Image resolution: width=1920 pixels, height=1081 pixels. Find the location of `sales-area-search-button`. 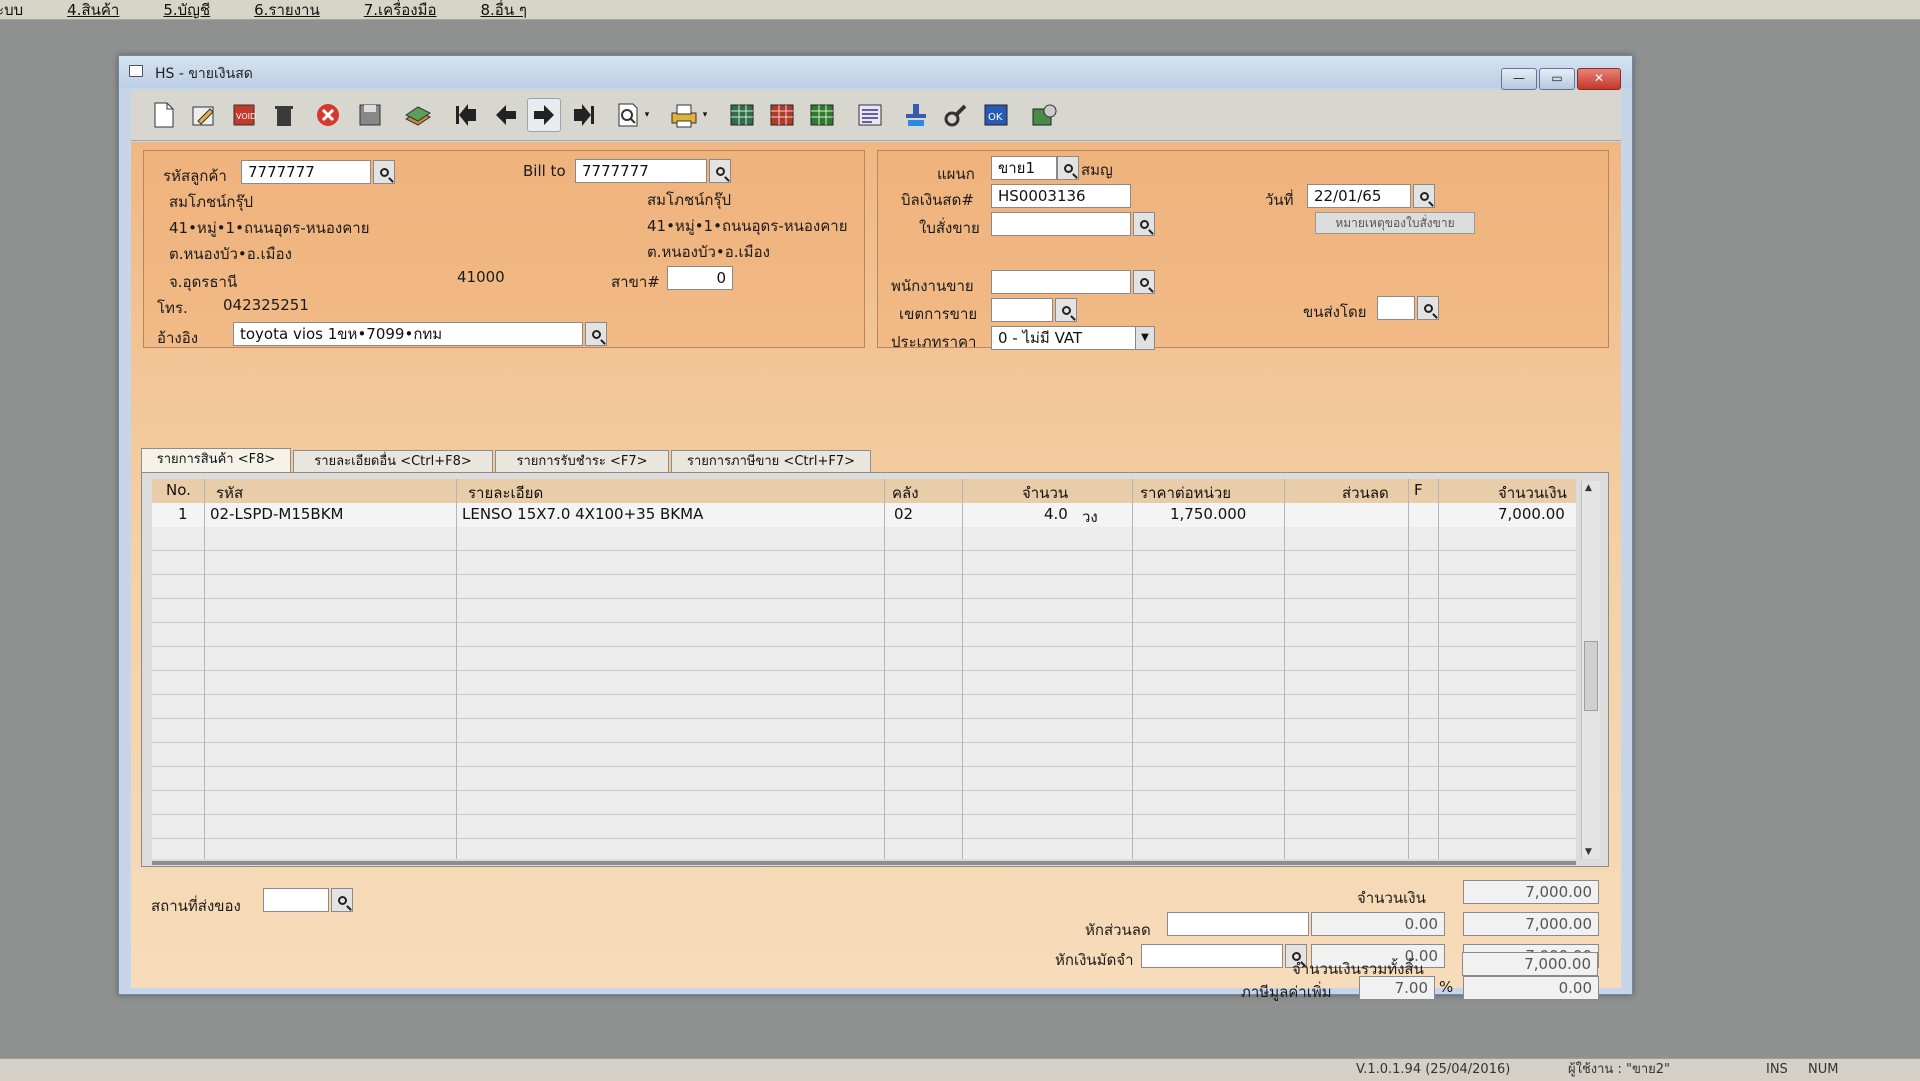

sales-area-search-button is located at coordinates (1066, 310).